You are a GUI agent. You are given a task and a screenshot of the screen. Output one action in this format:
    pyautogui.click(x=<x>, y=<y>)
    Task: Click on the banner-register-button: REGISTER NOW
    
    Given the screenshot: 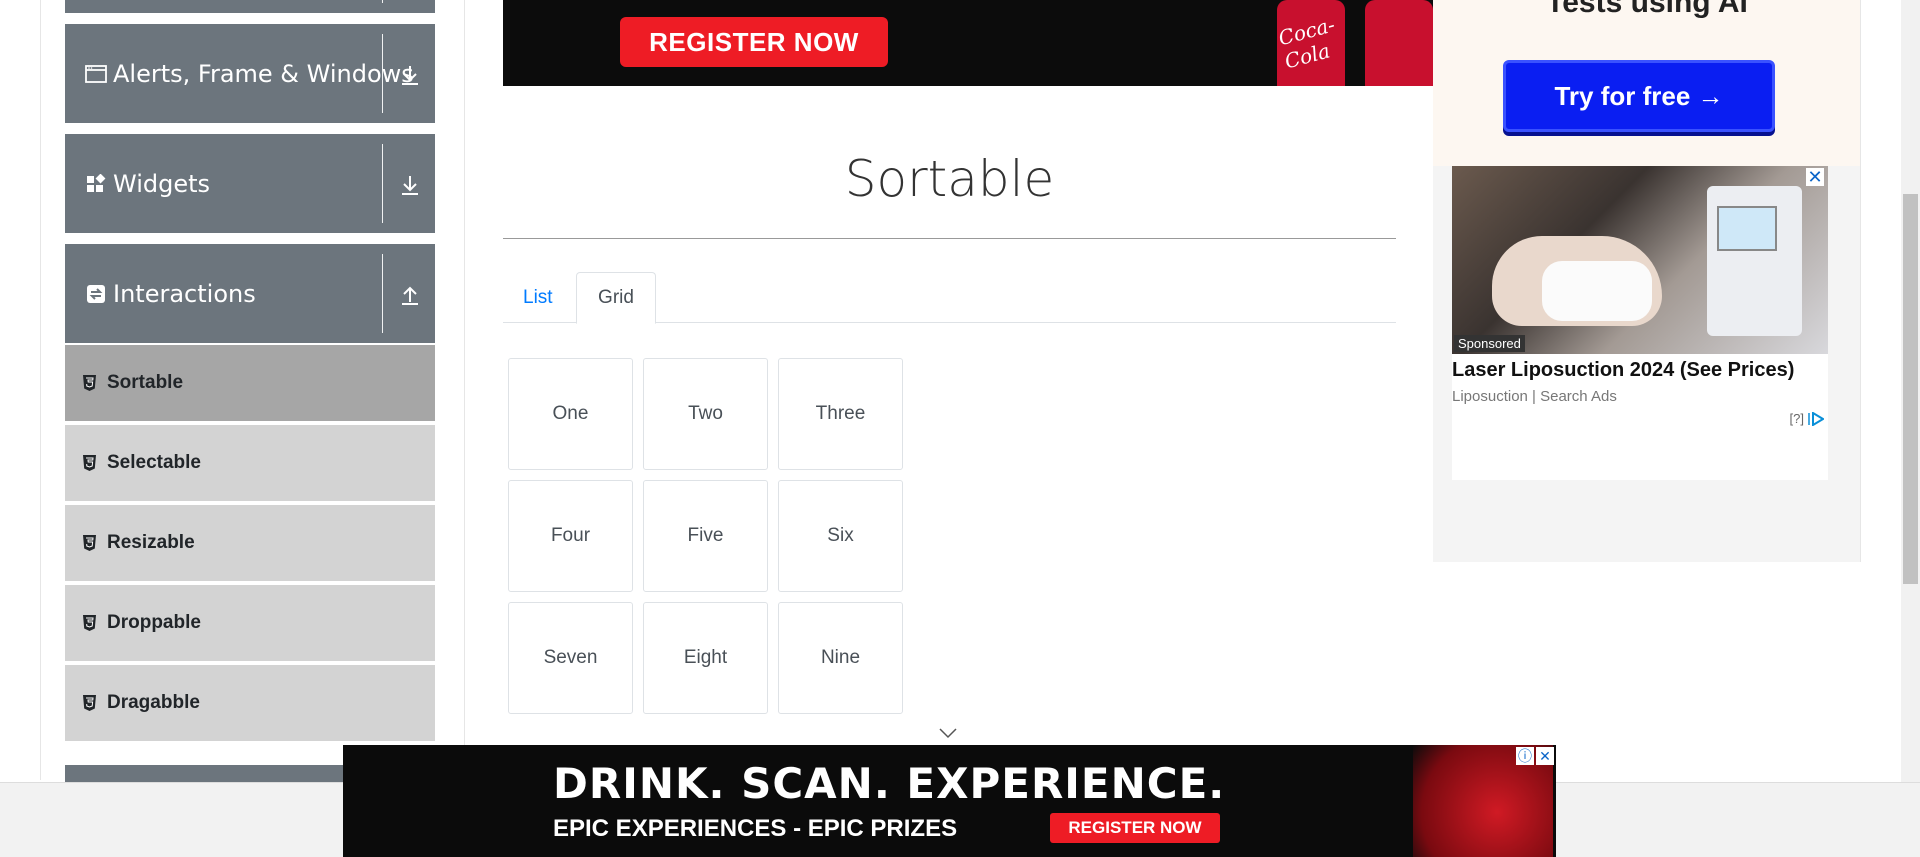 What is the action you would take?
    pyautogui.click(x=1135, y=828)
    